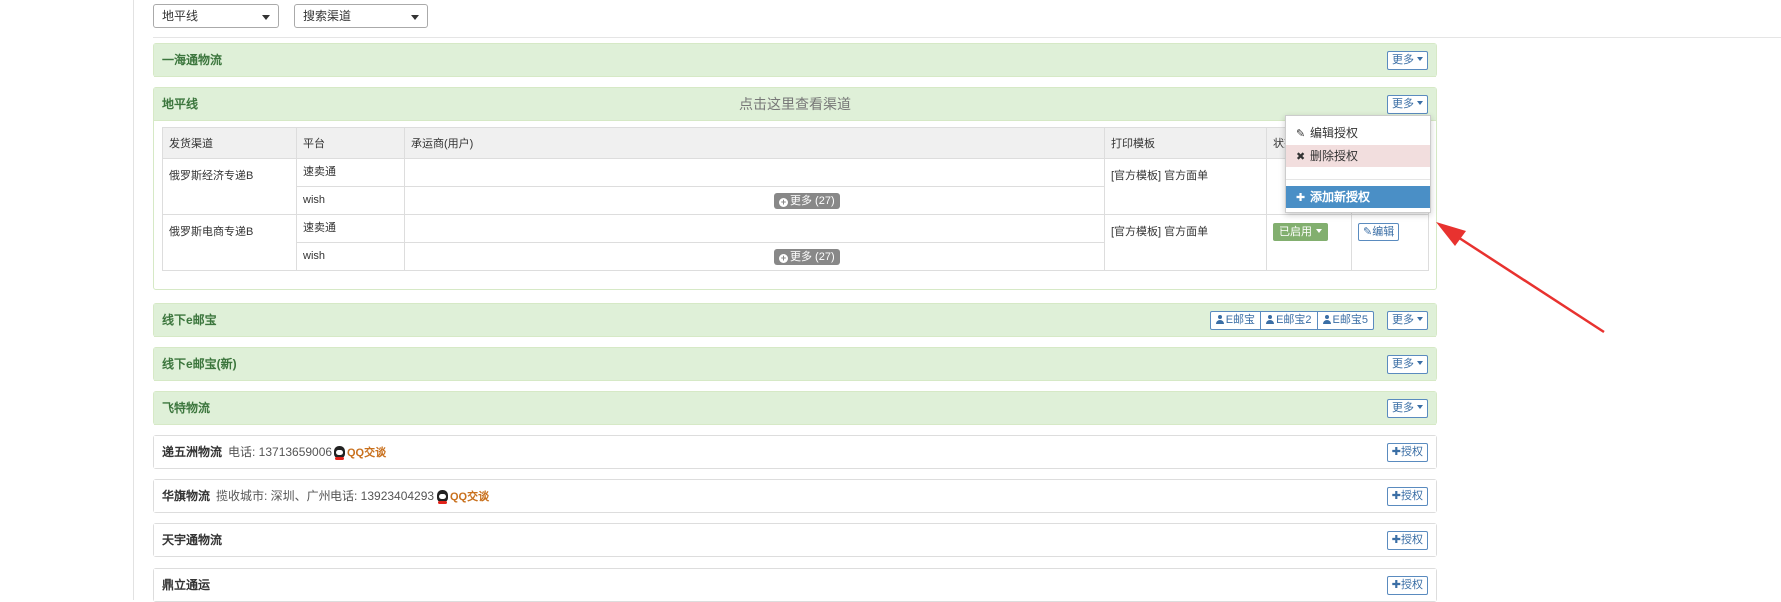 Image resolution: width=1781 pixels, height=602 pixels. What do you see at coordinates (1185, 143) in the screenshot?
I see `col-header-template: 打印模板` at bounding box center [1185, 143].